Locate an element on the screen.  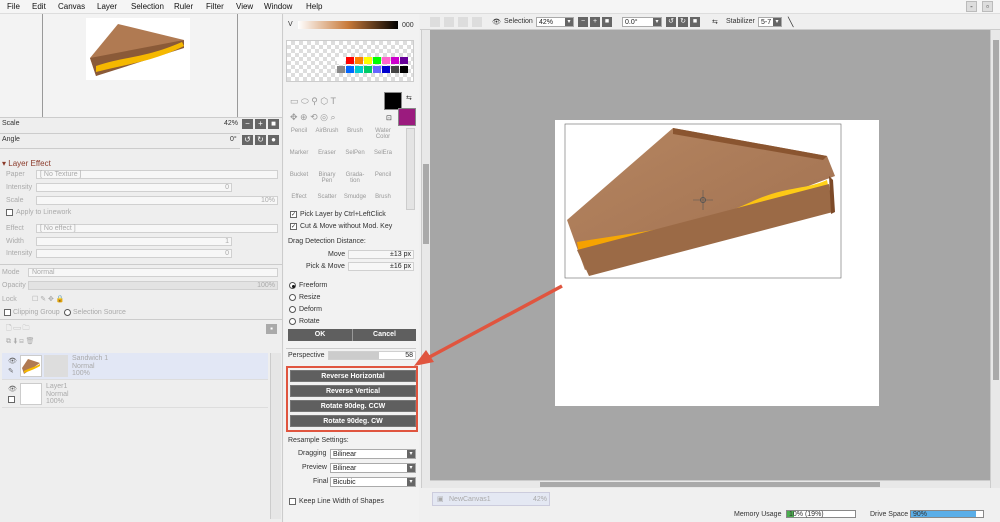
paper-select: [ No Texture ] is located at coordinates (157, 174).